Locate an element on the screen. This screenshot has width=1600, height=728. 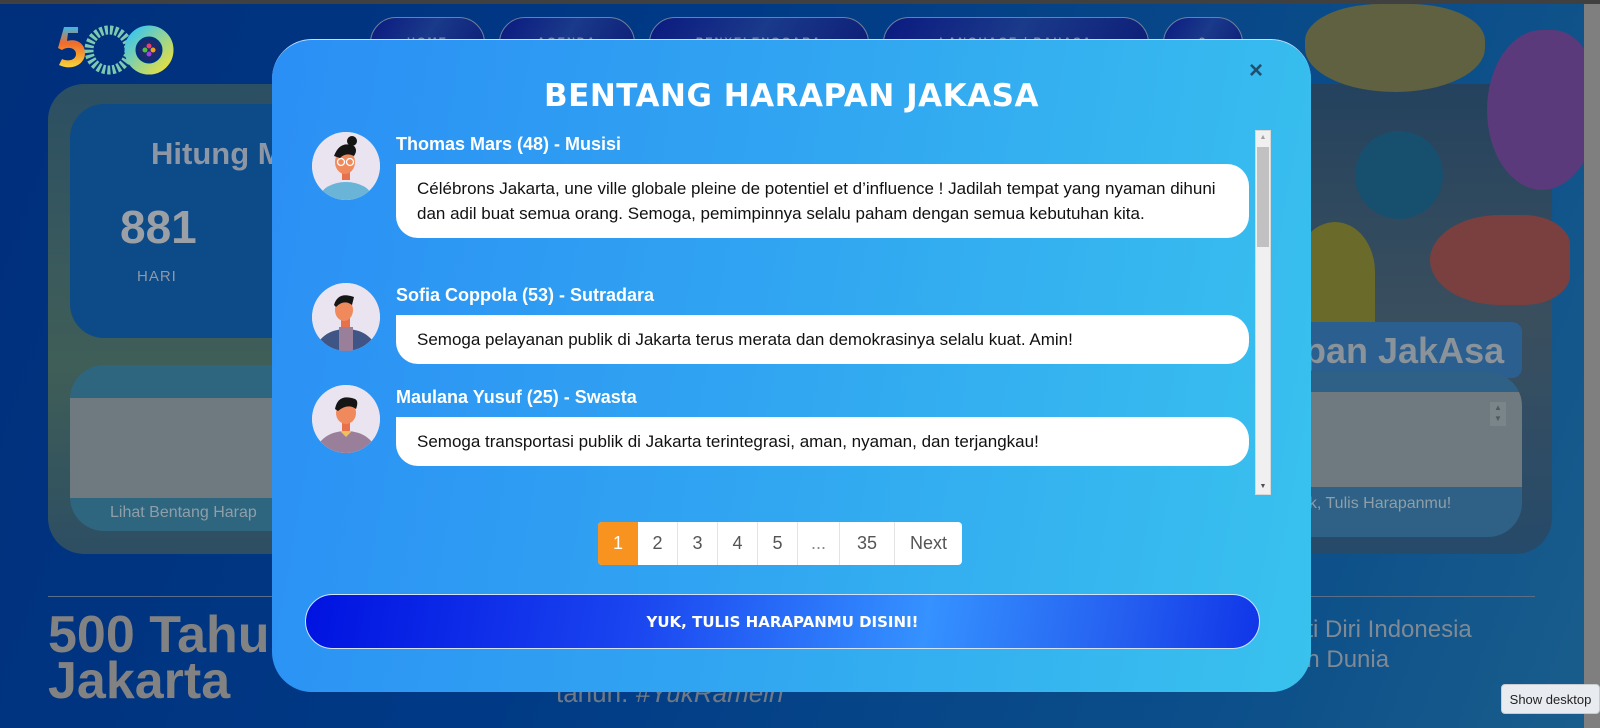
avatar-glasses-man-icon is located at coordinates (346, 166).